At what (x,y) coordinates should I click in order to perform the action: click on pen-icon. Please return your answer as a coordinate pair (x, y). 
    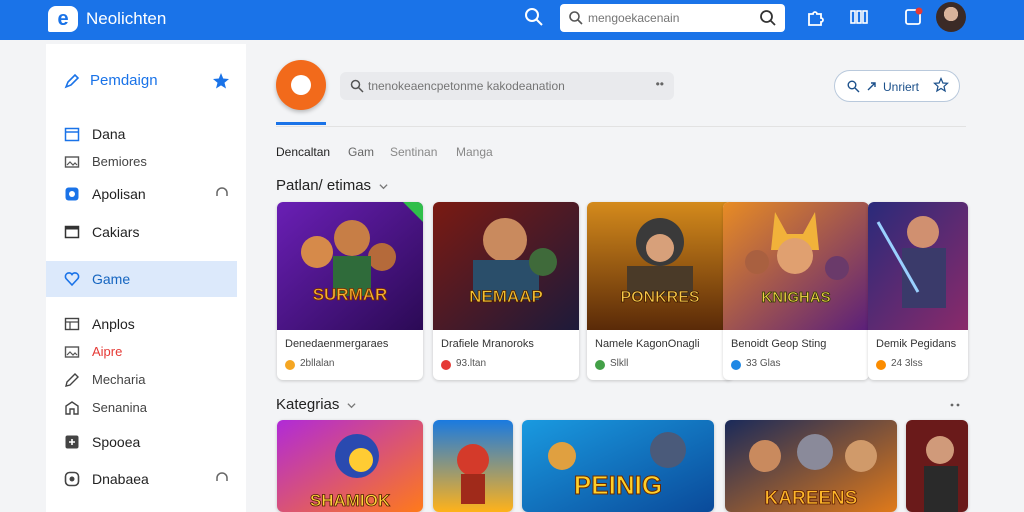
    Looking at the image, I should click on (72, 380).